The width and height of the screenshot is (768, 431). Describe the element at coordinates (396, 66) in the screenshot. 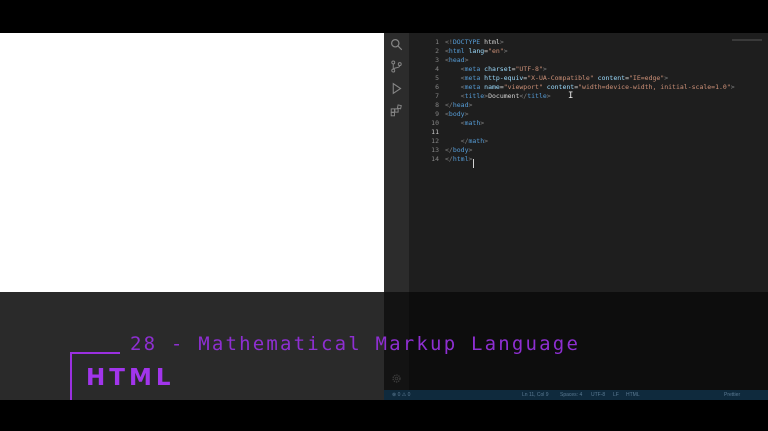

I see `source-control-icon` at that location.